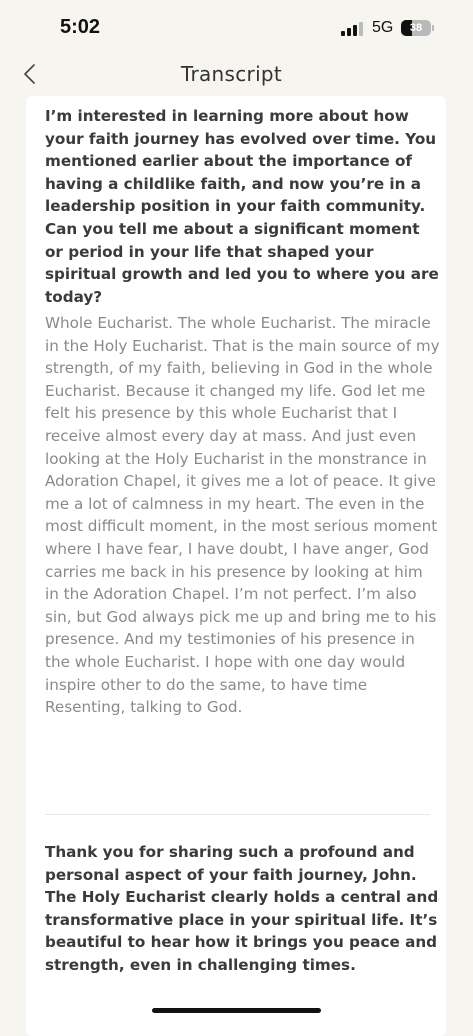  I want to click on battery-percentage: 38, so click(416, 28).